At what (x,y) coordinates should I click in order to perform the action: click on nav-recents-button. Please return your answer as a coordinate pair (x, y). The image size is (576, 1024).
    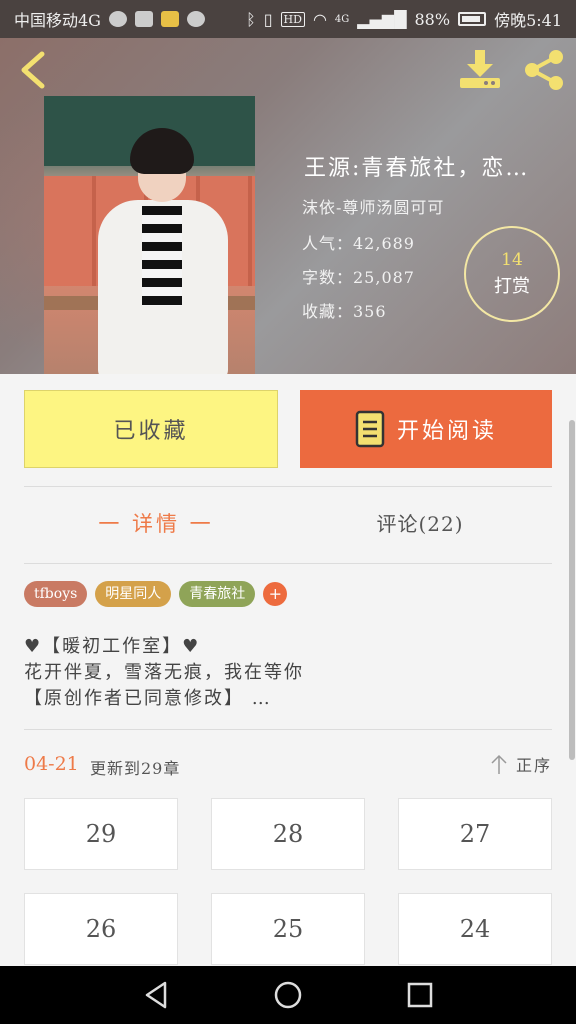
    Looking at the image, I should click on (420, 995).